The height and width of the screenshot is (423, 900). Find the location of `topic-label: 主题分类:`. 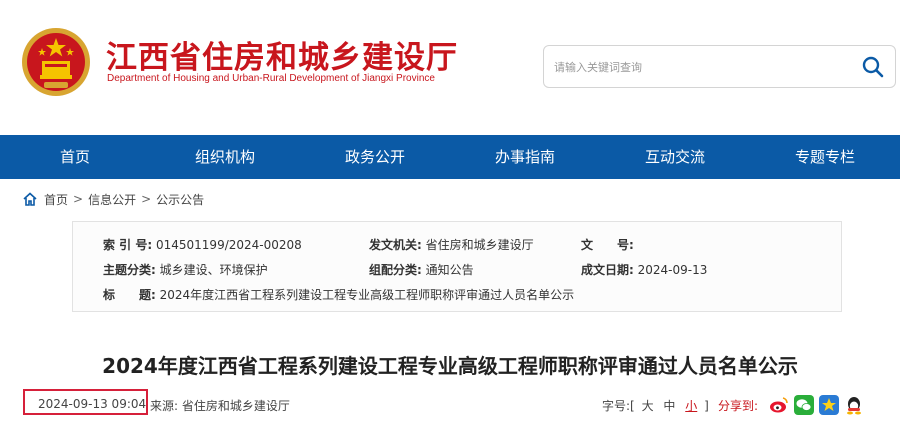

topic-label: 主题分类: is located at coordinates (129, 270).